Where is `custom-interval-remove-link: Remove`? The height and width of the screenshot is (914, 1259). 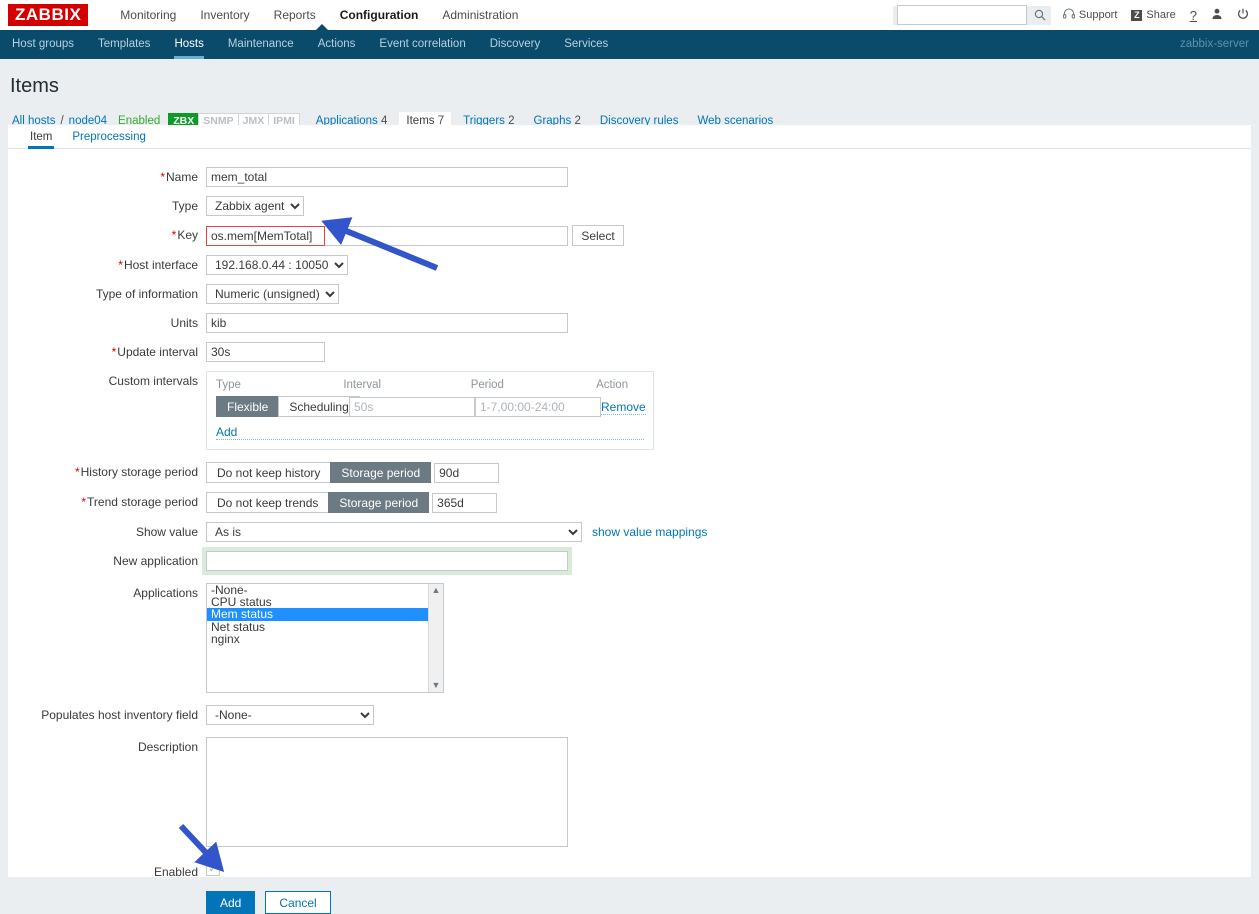 custom-interval-remove-link: Remove is located at coordinates (623, 407).